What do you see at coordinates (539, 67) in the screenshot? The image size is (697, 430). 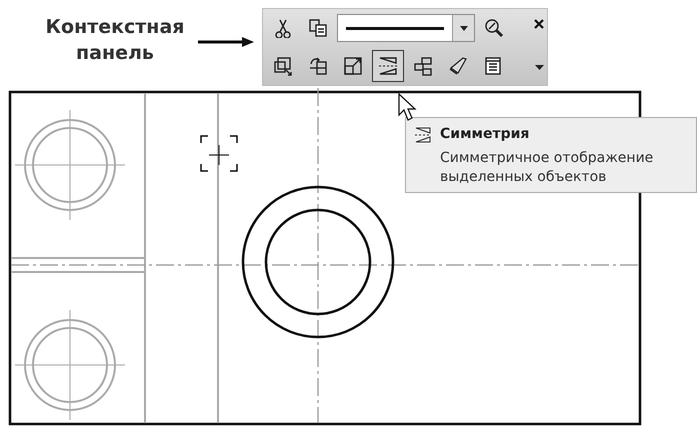 I see `more-caret-icon` at bounding box center [539, 67].